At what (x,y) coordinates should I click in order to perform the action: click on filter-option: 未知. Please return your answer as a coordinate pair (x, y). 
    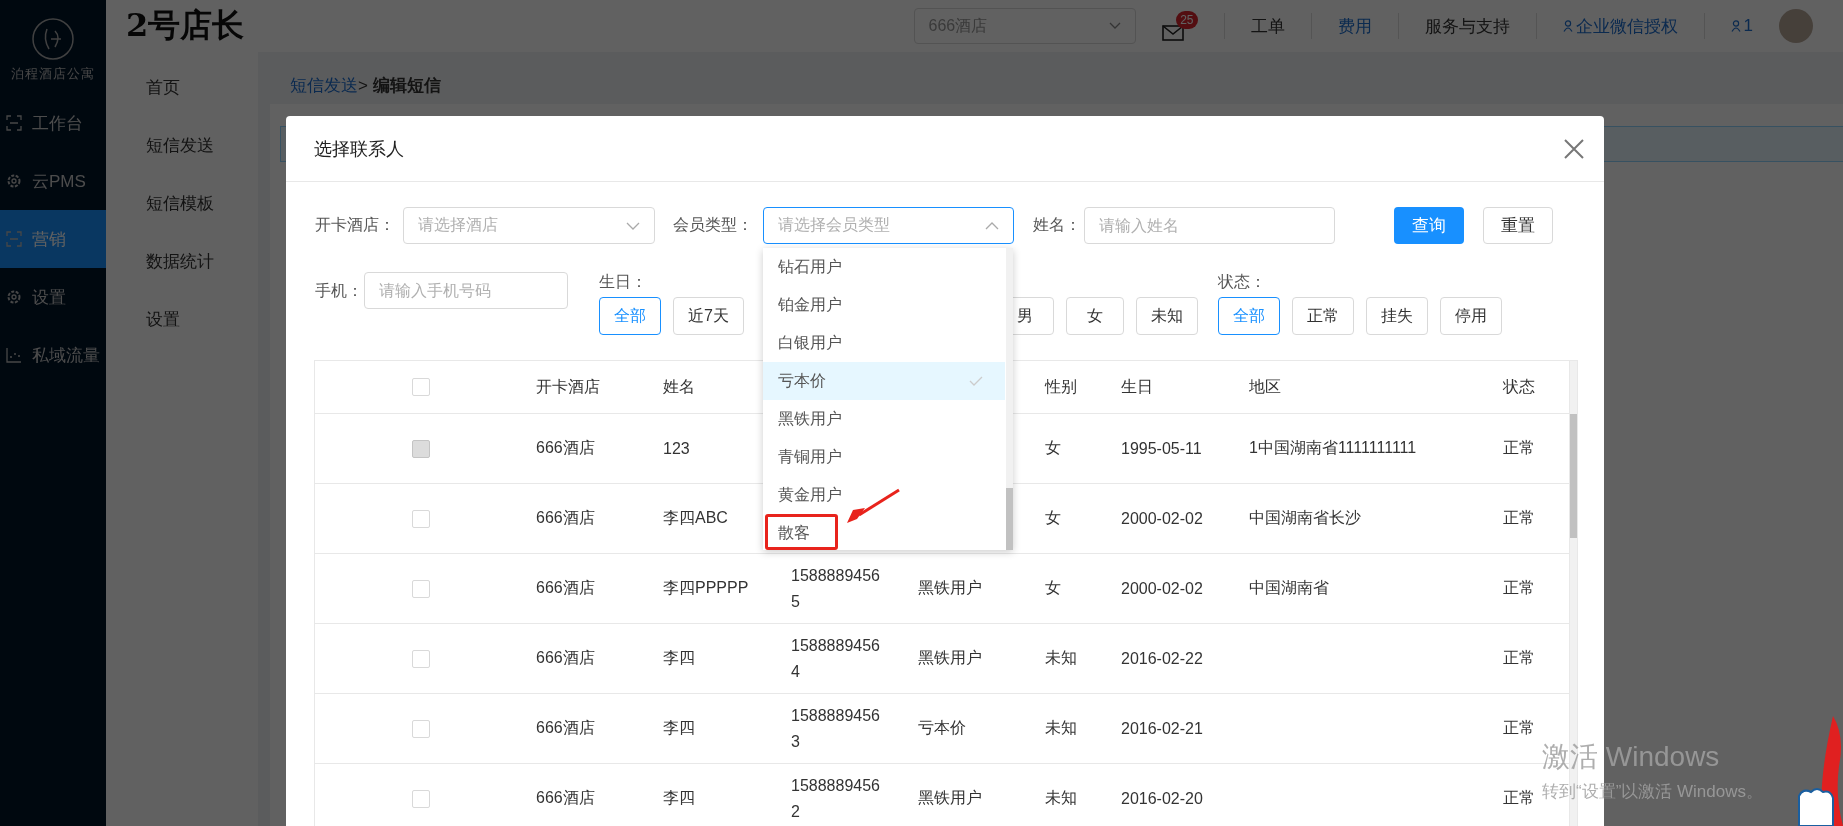
    Looking at the image, I should click on (1166, 316).